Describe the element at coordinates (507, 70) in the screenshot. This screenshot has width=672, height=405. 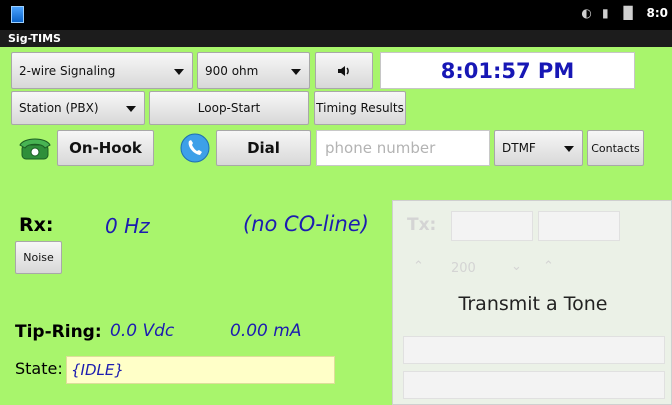
I see `clock-display: 8:01:57 PM` at that location.